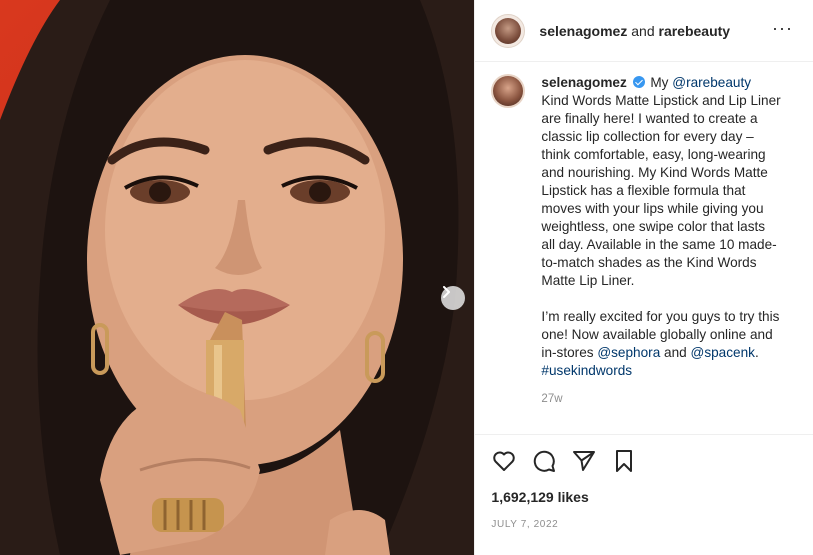 Image resolution: width=813 pixels, height=555 pixels. Describe the element at coordinates (586, 370) in the screenshot. I see `hashtag-usekindwords: #usekindwords` at that location.